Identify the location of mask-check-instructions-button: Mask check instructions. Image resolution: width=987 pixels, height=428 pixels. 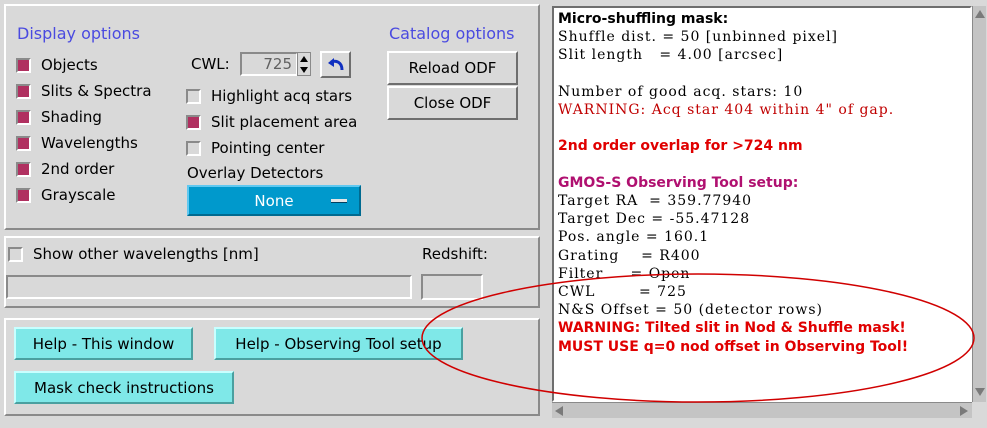
(124, 387).